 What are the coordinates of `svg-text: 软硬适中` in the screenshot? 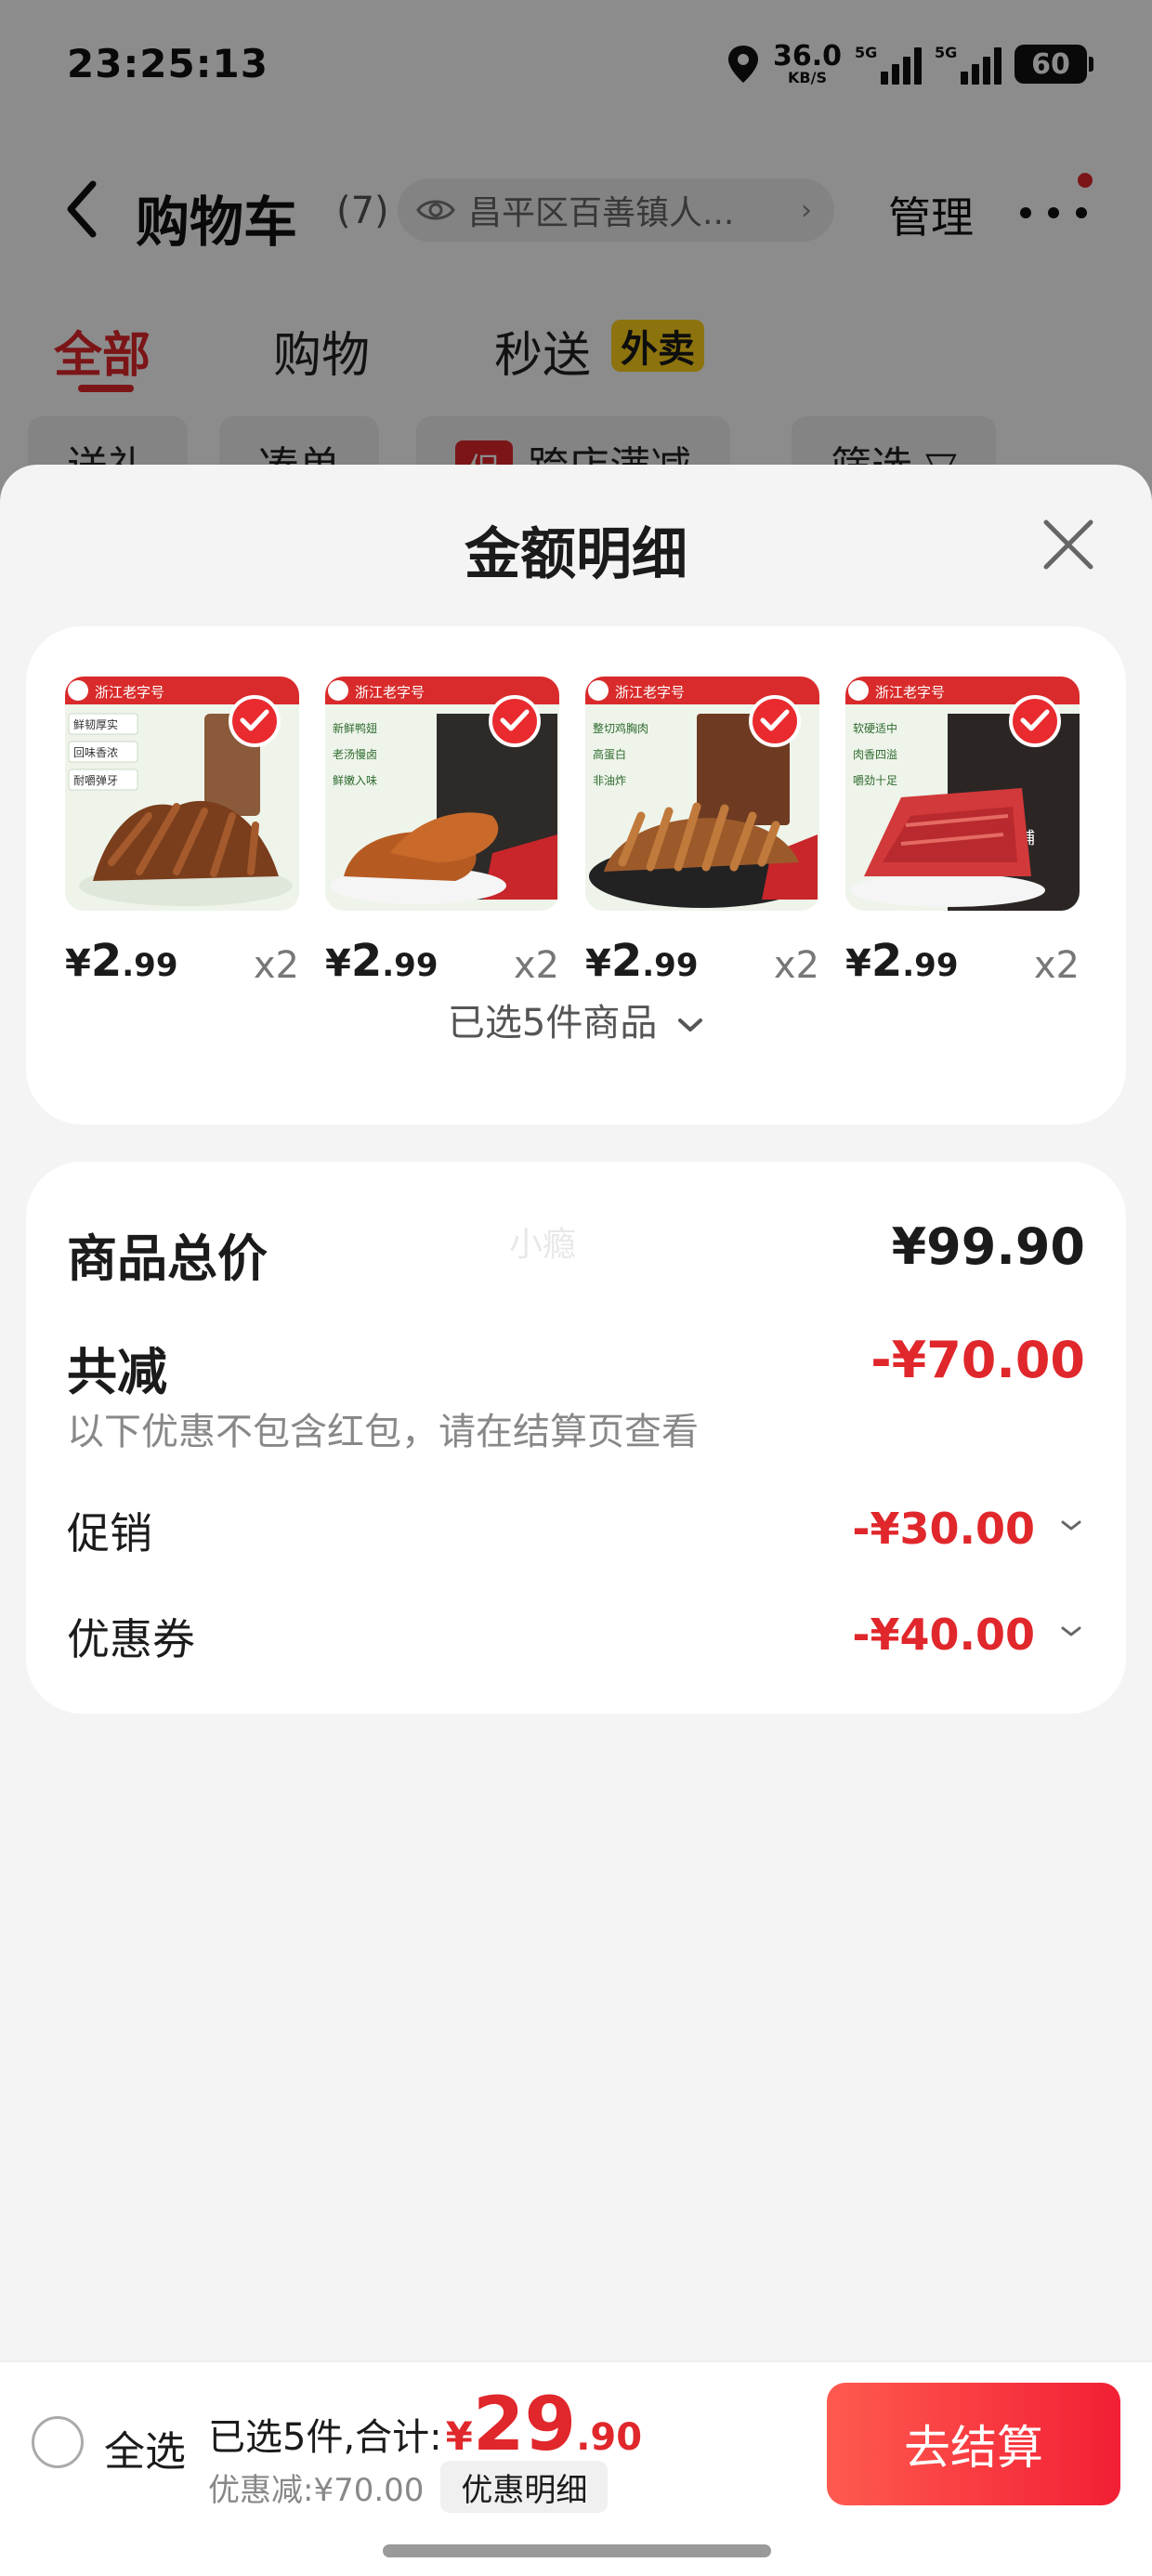 It's located at (875, 728).